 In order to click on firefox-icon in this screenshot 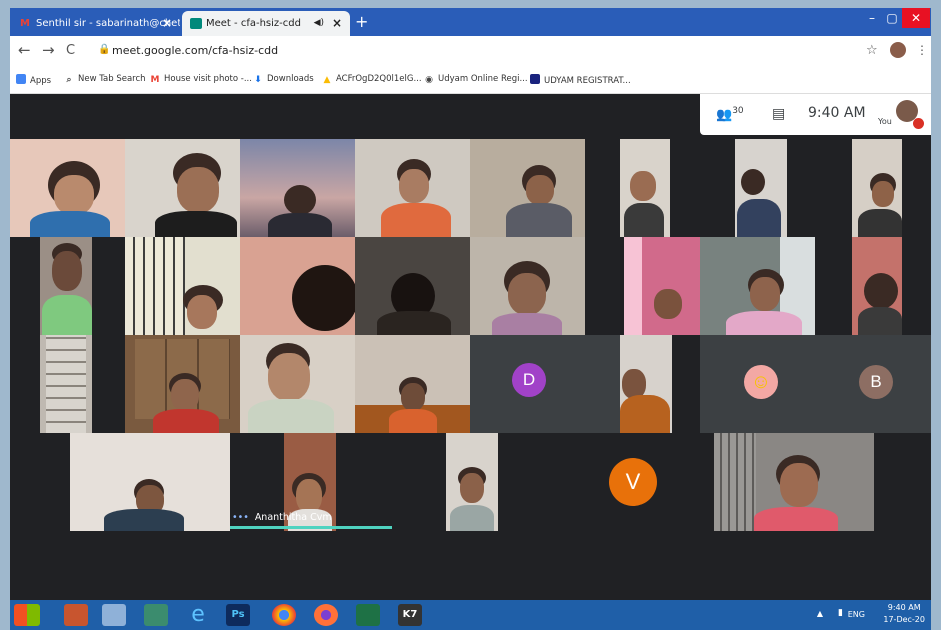, I will do `click(326, 615)`.